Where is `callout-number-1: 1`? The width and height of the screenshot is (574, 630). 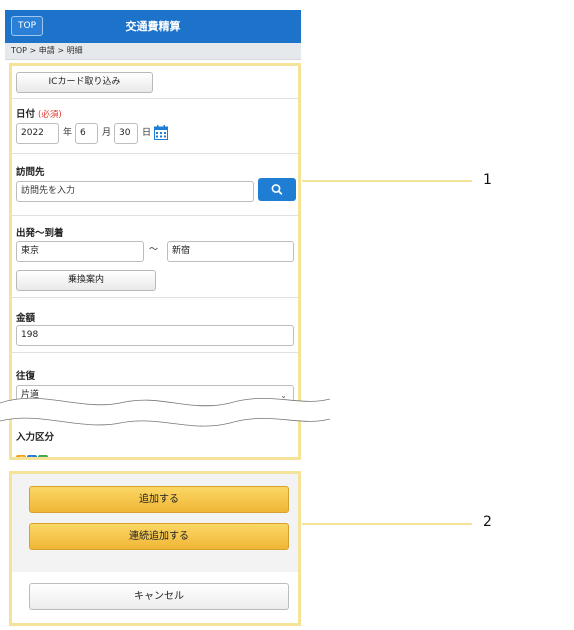 callout-number-1: 1 is located at coordinates (487, 180).